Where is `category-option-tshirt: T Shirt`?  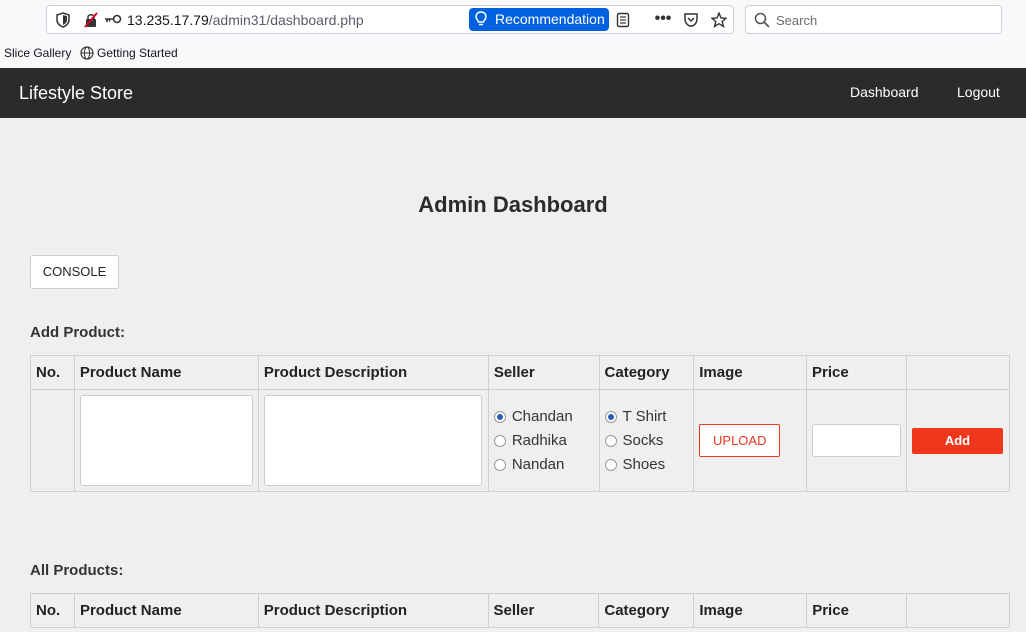
category-option-tshirt: T Shirt is located at coordinates (646, 417).